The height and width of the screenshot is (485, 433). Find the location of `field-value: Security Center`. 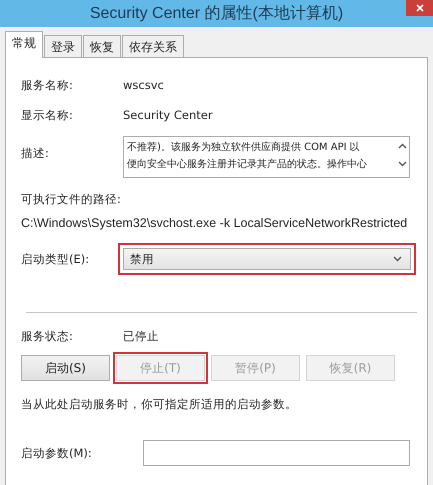

field-value: Security Center is located at coordinates (168, 115).